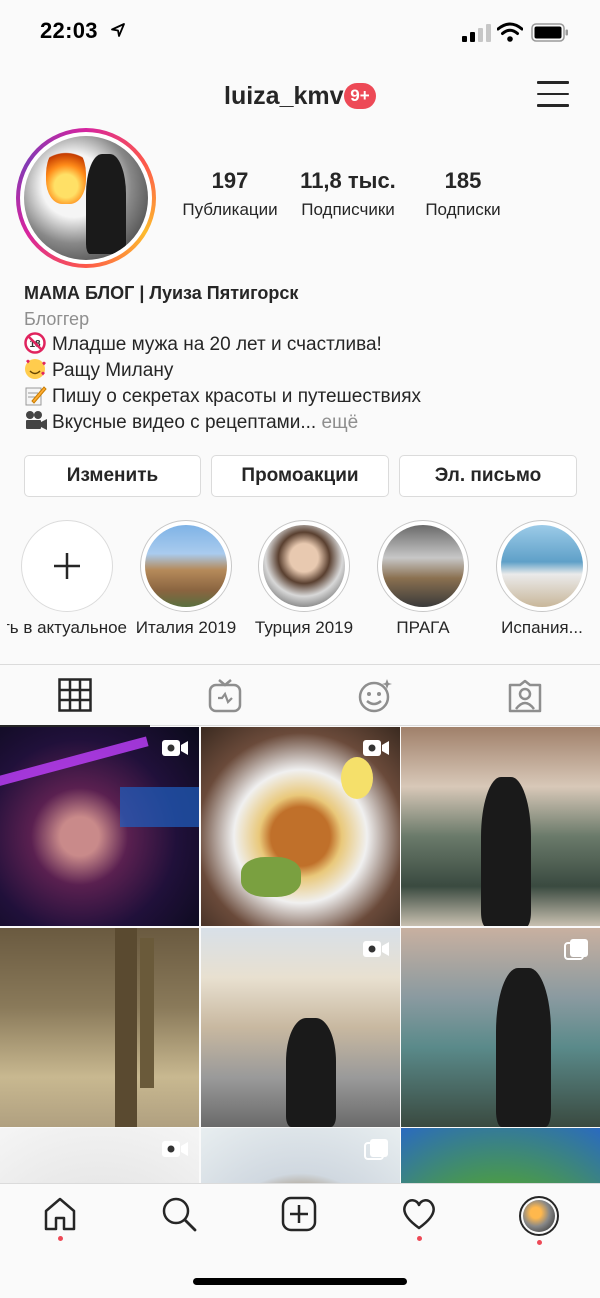 The image size is (600, 1298). I want to click on igtv-icon, so click(225, 696).